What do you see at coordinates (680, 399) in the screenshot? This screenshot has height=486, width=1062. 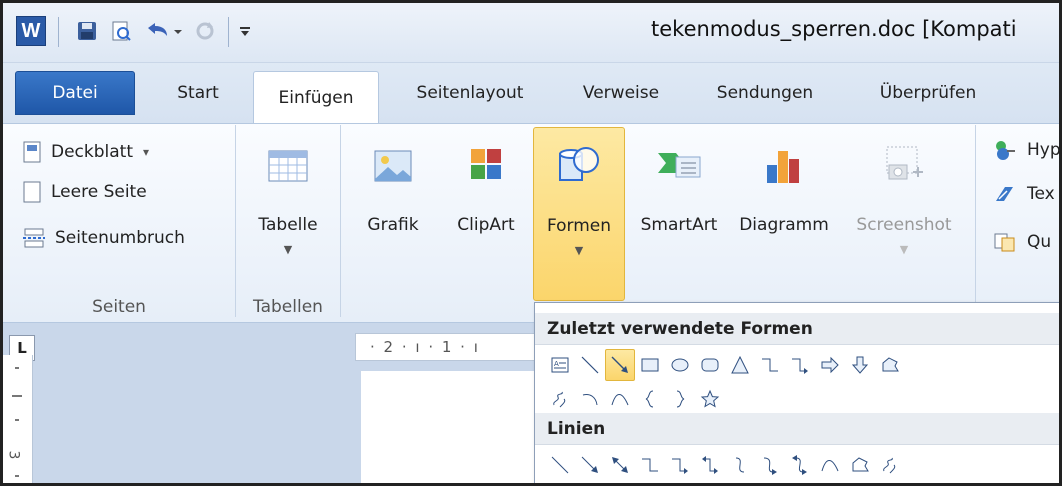 I see `right-brace-shape-icon` at bounding box center [680, 399].